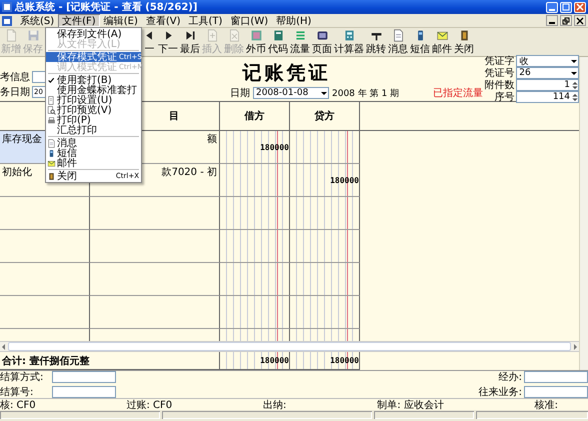 The width and height of the screenshot is (588, 421). I want to click on field-label: 考信息, so click(15, 77).